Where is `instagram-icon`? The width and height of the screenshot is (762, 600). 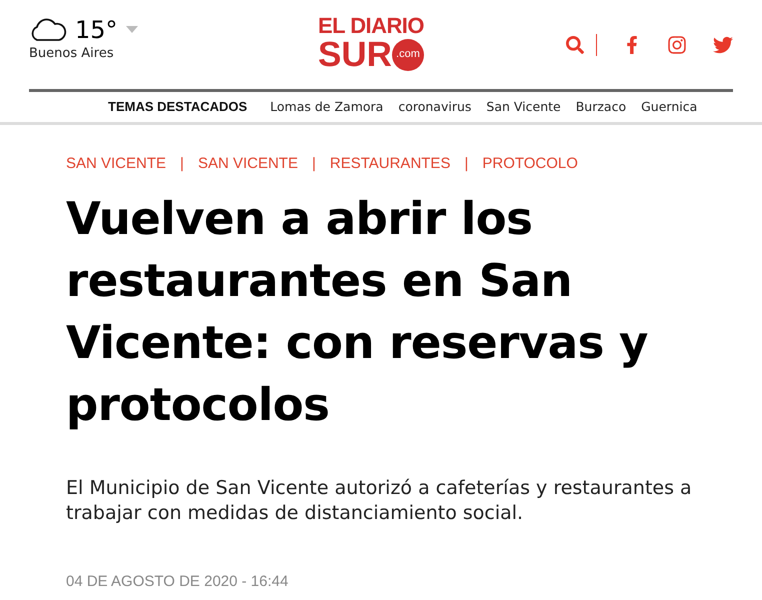
instagram-icon is located at coordinates (677, 45).